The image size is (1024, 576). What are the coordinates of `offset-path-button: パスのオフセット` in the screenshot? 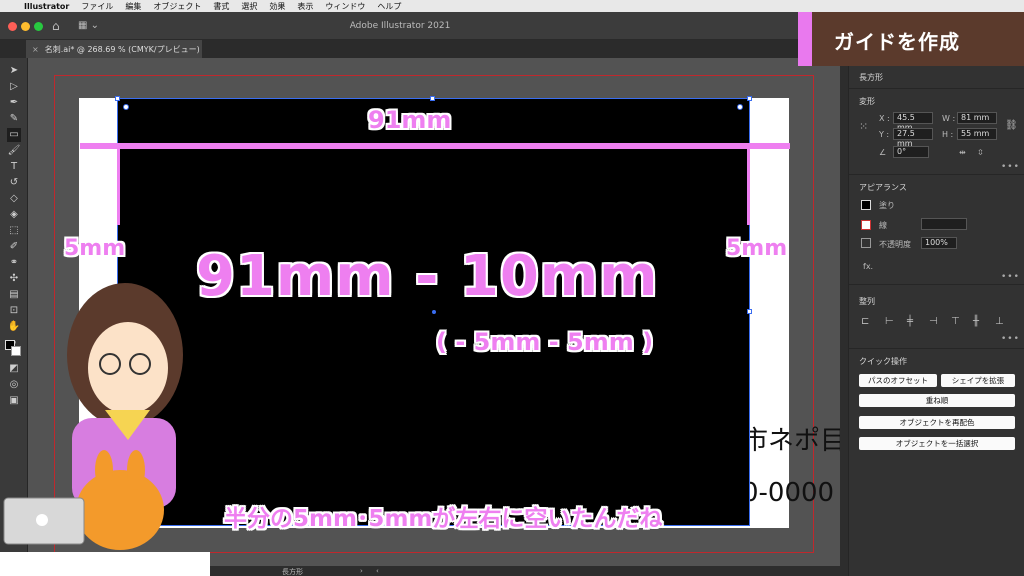 It's located at (898, 380).